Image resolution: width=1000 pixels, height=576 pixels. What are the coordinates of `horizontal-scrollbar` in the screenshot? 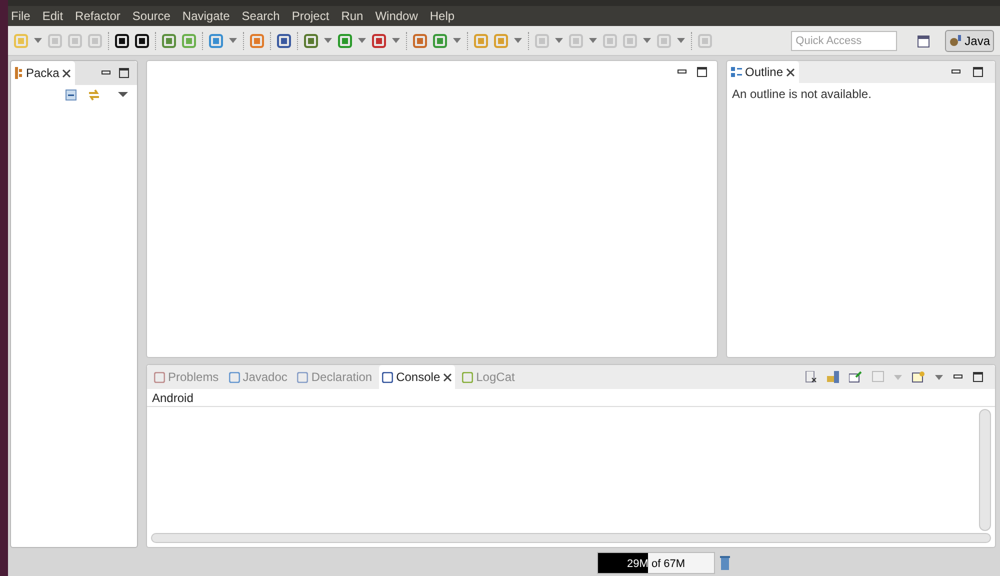 It's located at (571, 538).